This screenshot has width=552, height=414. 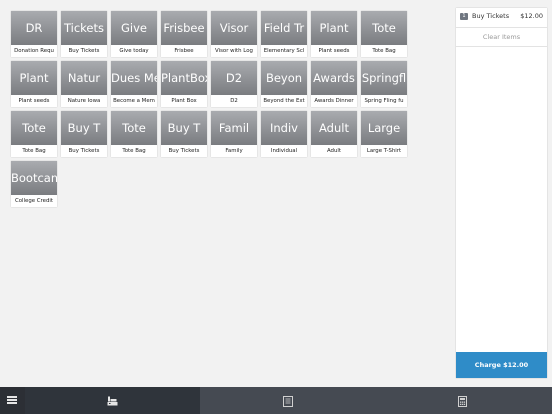 I want to click on product-tile-caption: Nature Iowa, so click(x=84, y=101).